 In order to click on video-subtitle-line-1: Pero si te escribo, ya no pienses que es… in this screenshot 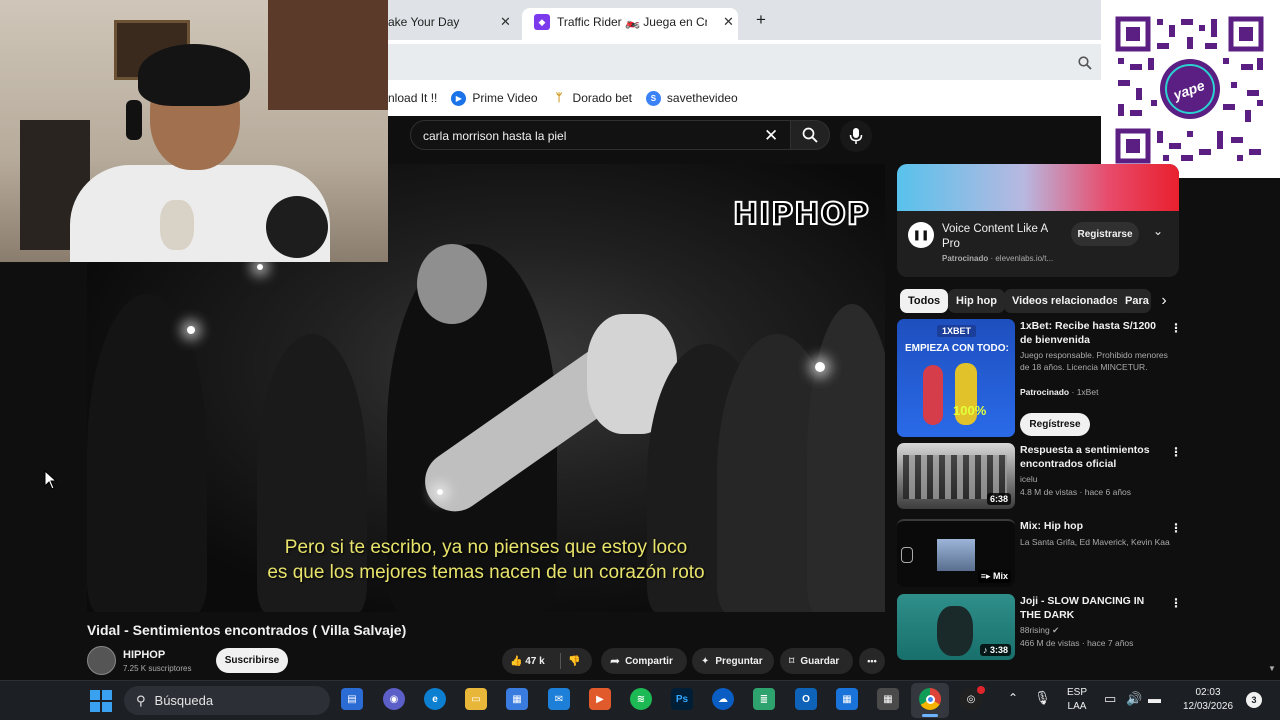, I will do `click(486, 547)`.